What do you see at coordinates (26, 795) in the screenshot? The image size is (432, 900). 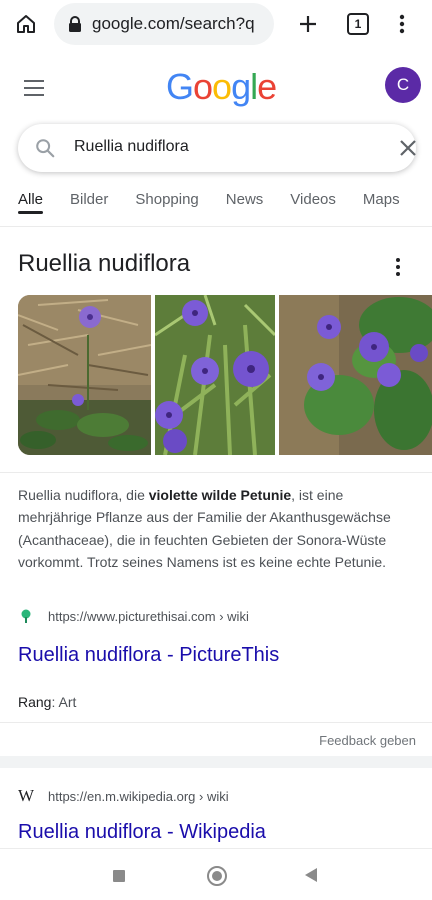 I see `wikipedia-icon: W` at bounding box center [26, 795].